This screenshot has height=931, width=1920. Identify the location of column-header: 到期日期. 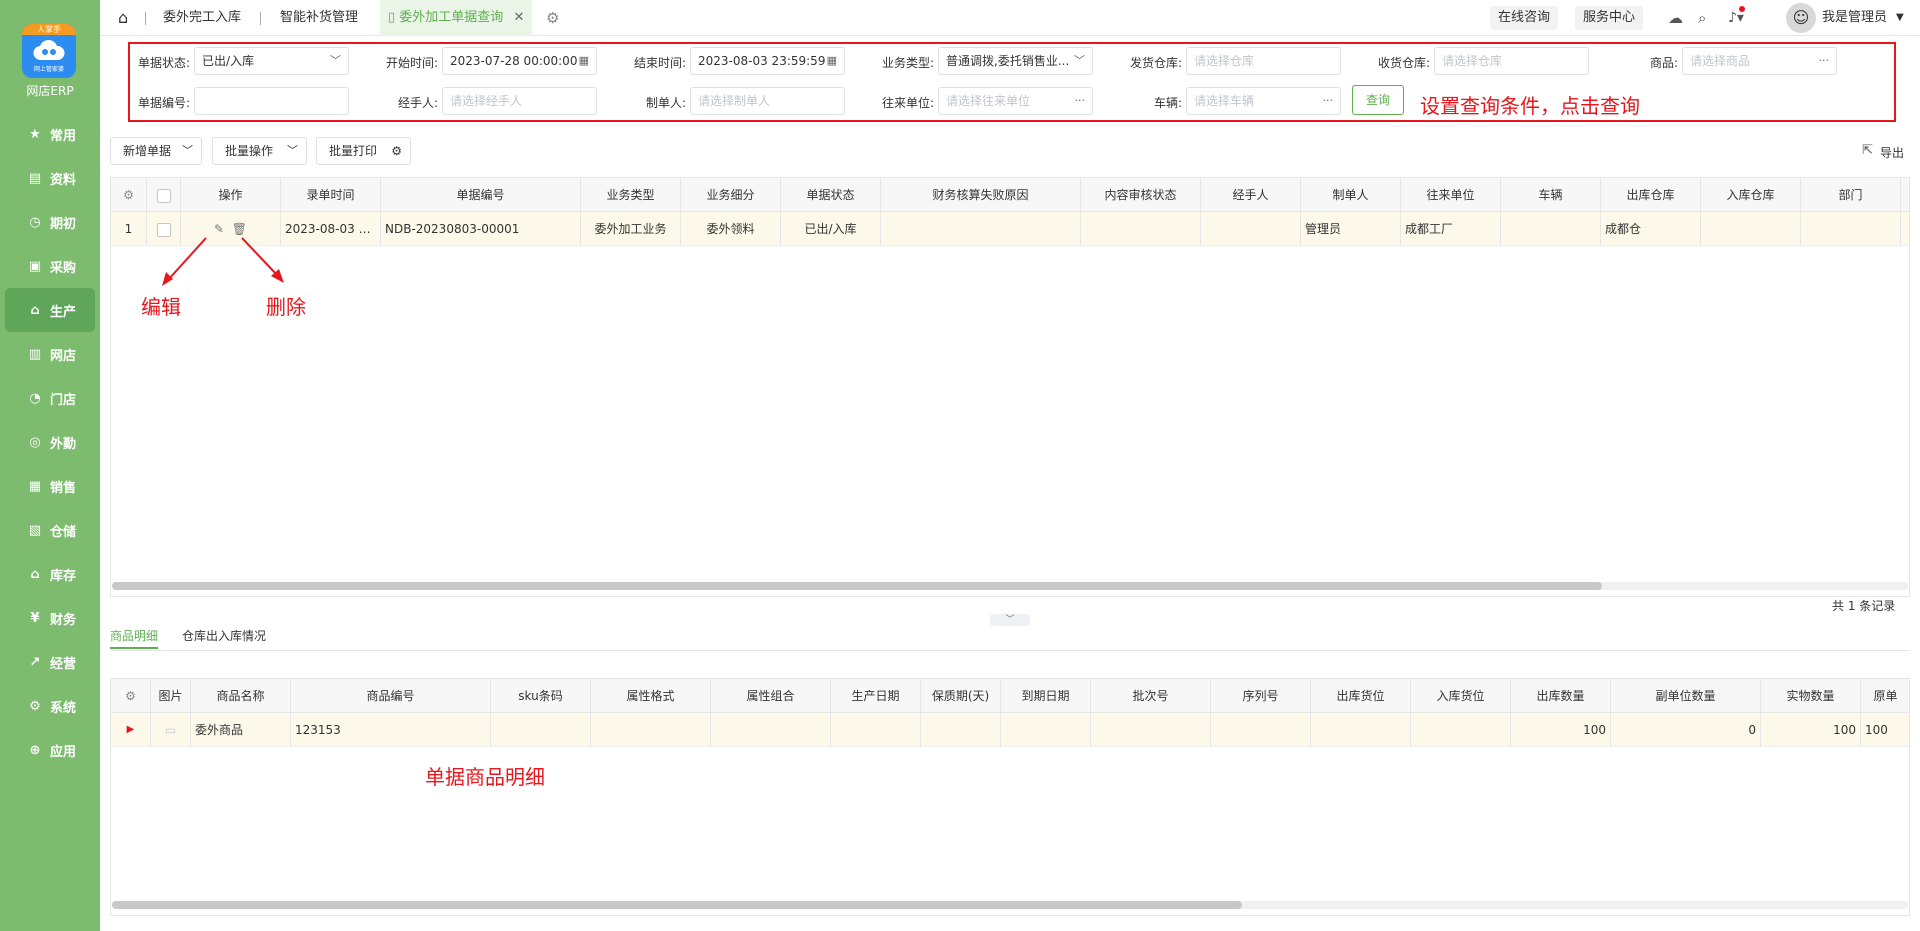
(1046, 696).